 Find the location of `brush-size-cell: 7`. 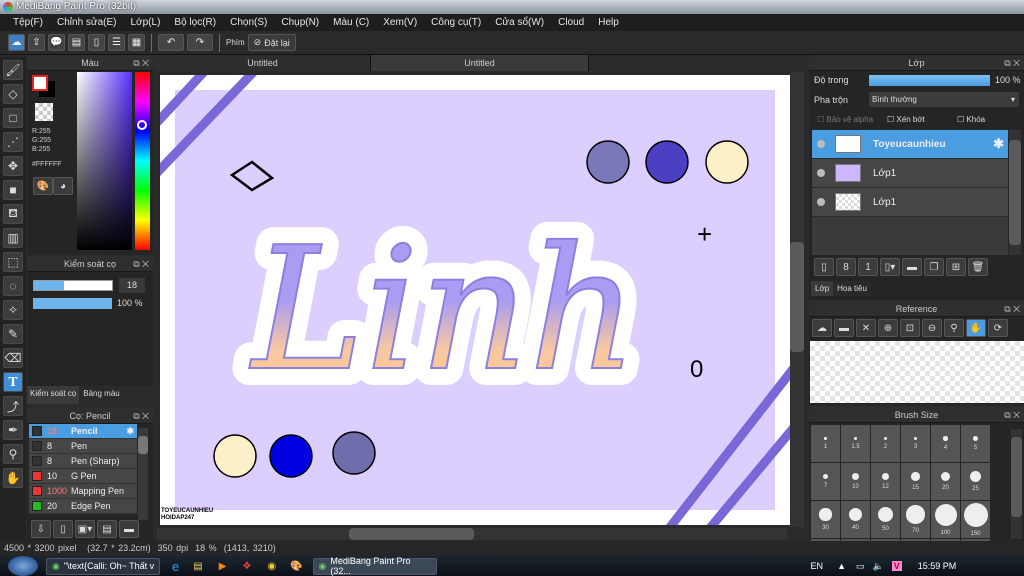

brush-size-cell: 7 is located at coordinates (825, 481).